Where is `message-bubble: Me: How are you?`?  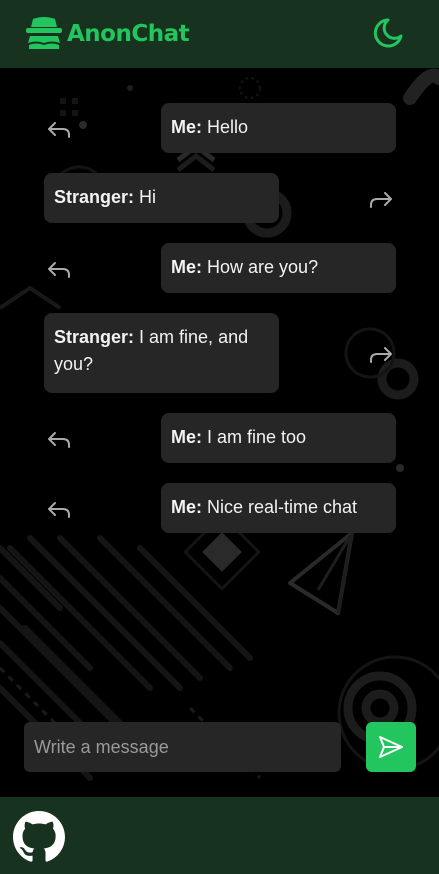 message-bubble: Me: How are you? is located at coordinates (278, 268).